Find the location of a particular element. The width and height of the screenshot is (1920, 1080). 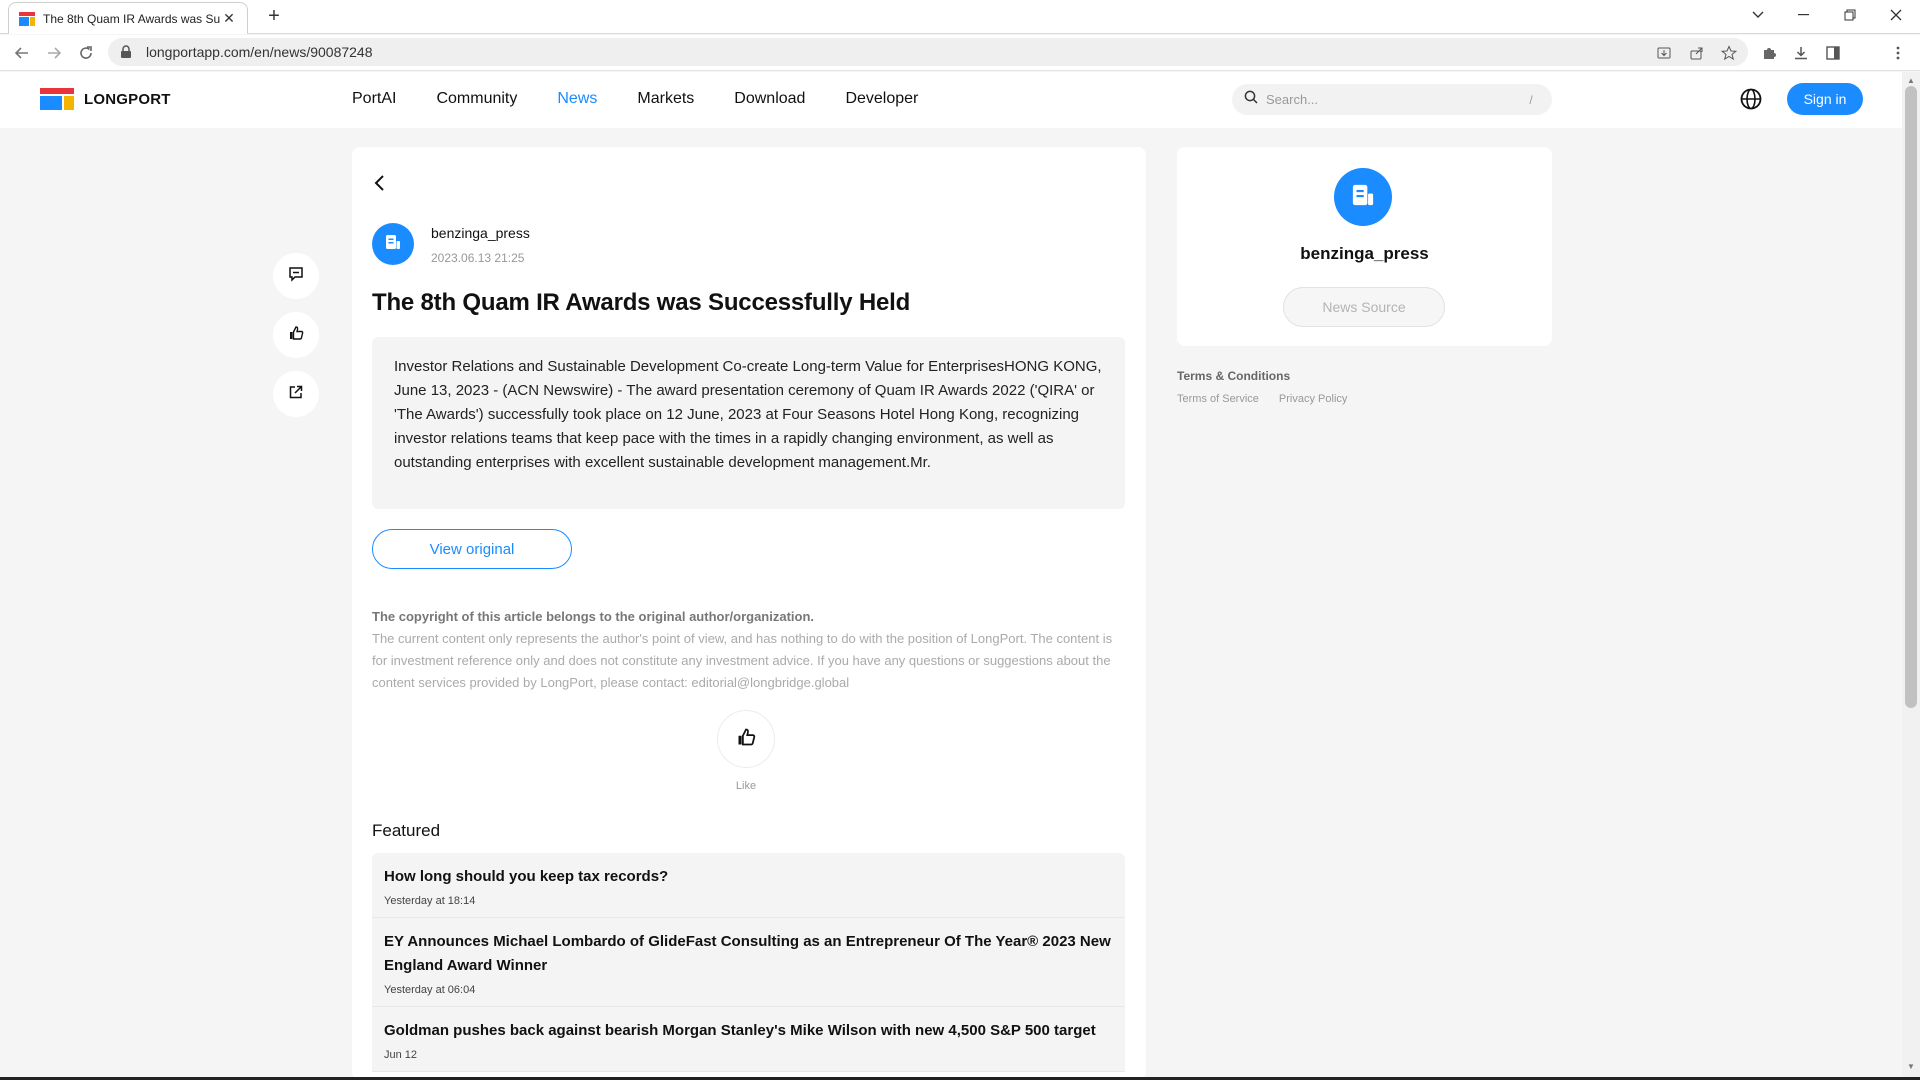

longport-favicon-icon is located at coordinates (27, 18).